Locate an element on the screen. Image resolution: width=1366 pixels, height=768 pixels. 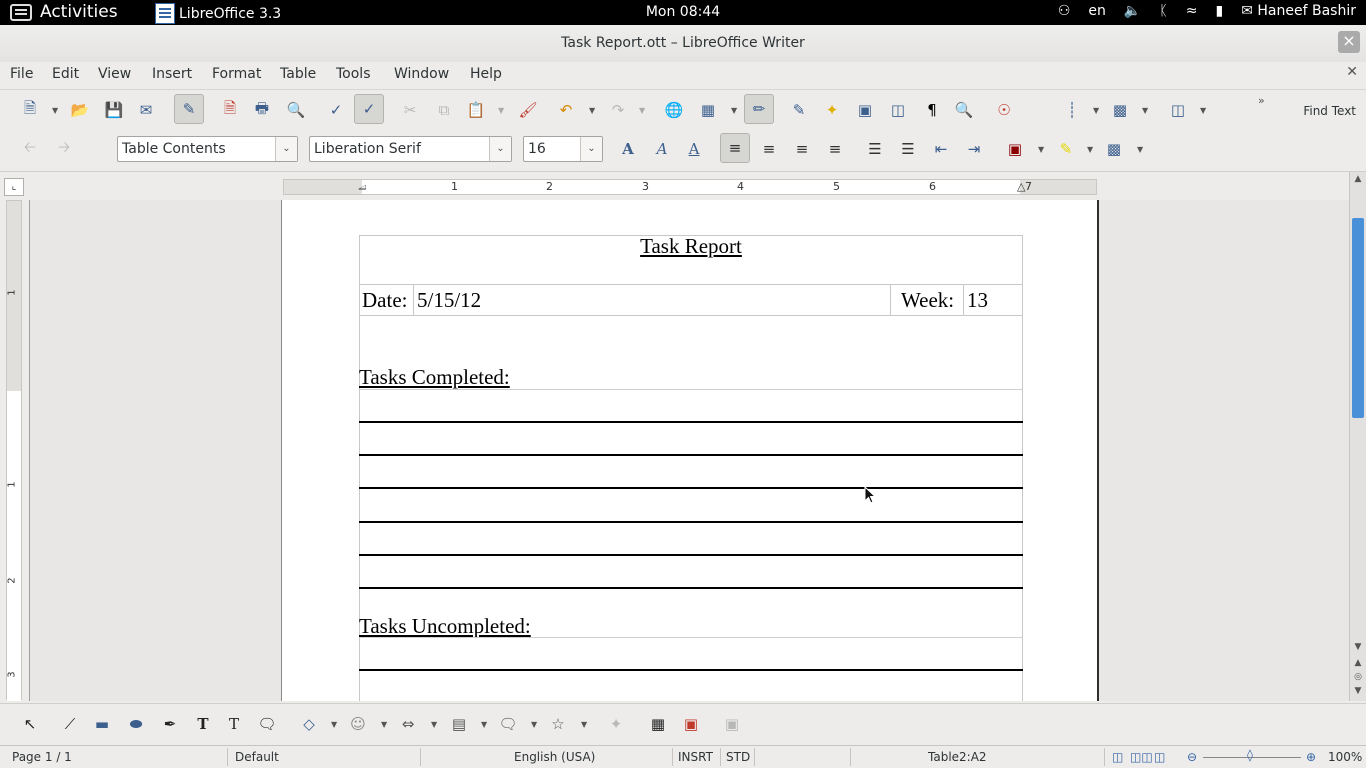
menu-format: Format is located at coordinates (236, 74).